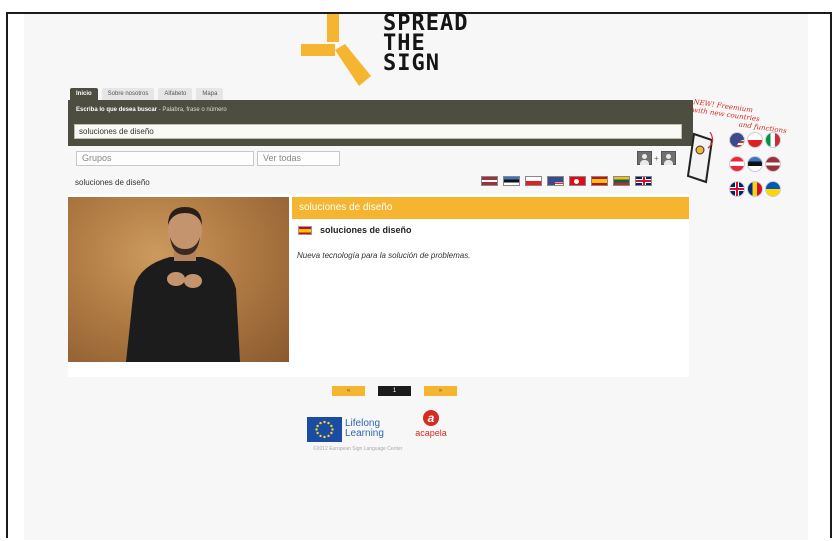 The image size is (837, 541). What do you see at coordinates (737, 188) in the screenshot?
I see `uk-ball-icon` at bounding box center [737, 188].